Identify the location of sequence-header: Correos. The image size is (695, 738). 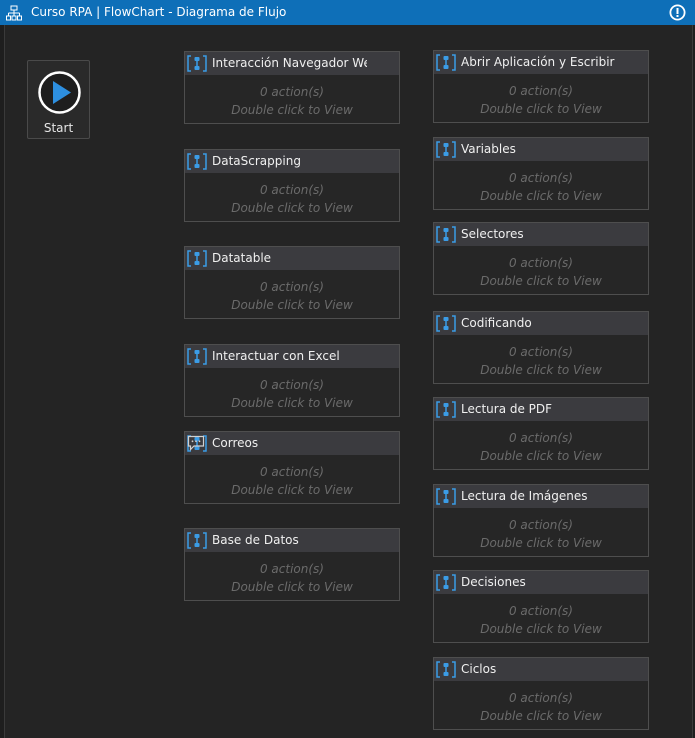
(292, 443).